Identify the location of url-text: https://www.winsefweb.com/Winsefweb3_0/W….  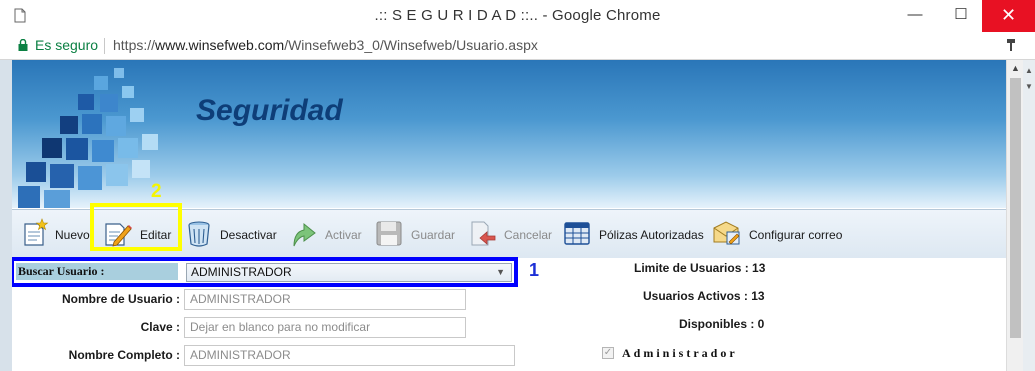
(325, 45).